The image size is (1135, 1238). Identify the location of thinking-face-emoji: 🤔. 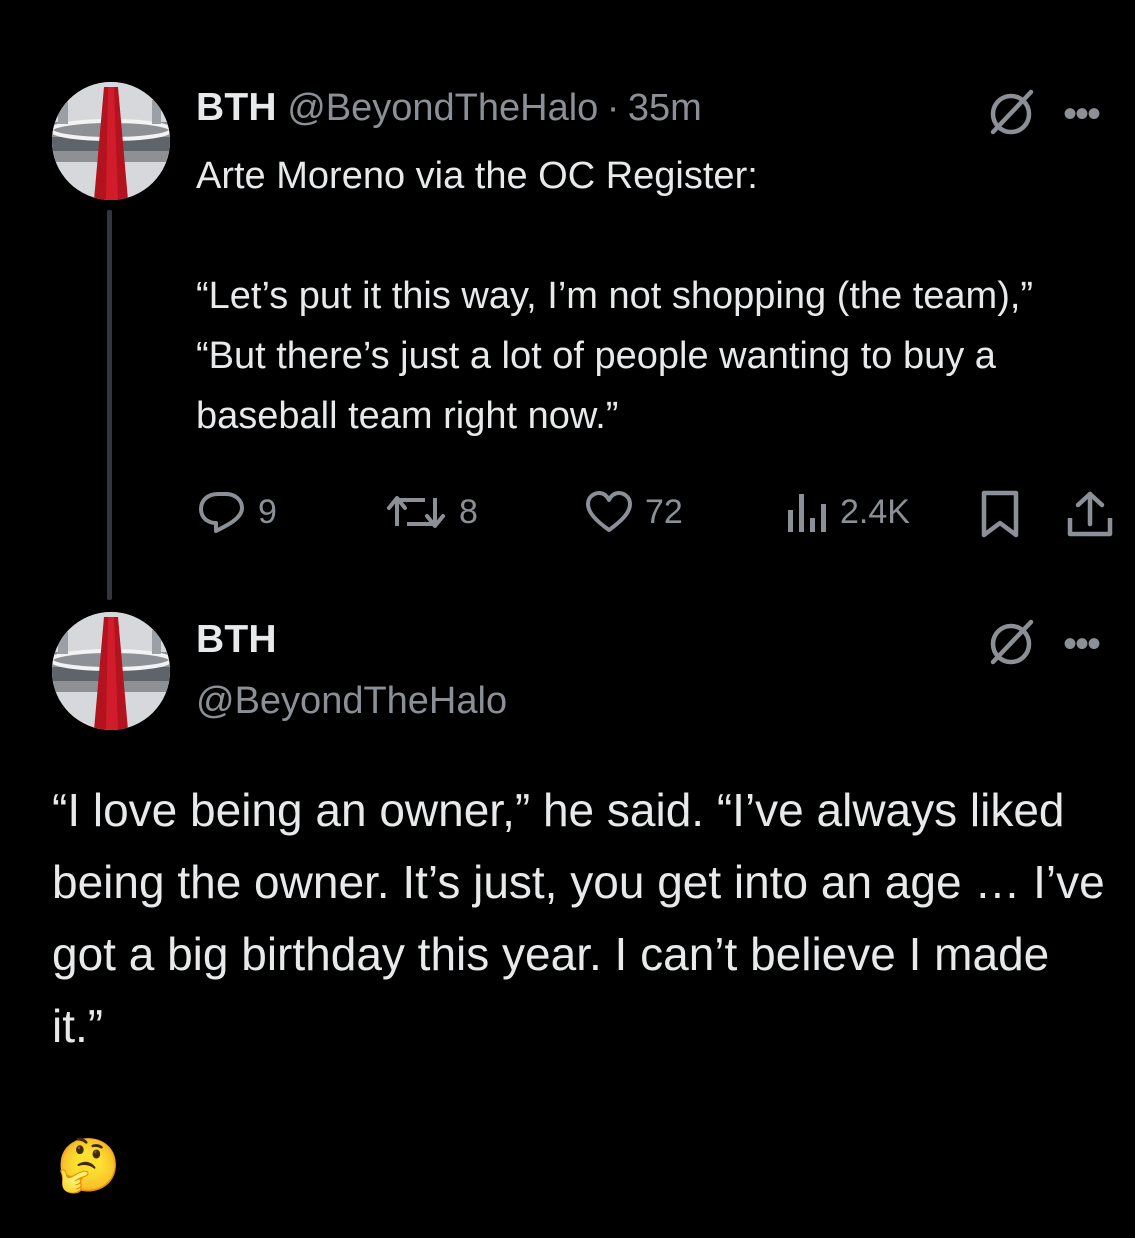
(88, 1166).